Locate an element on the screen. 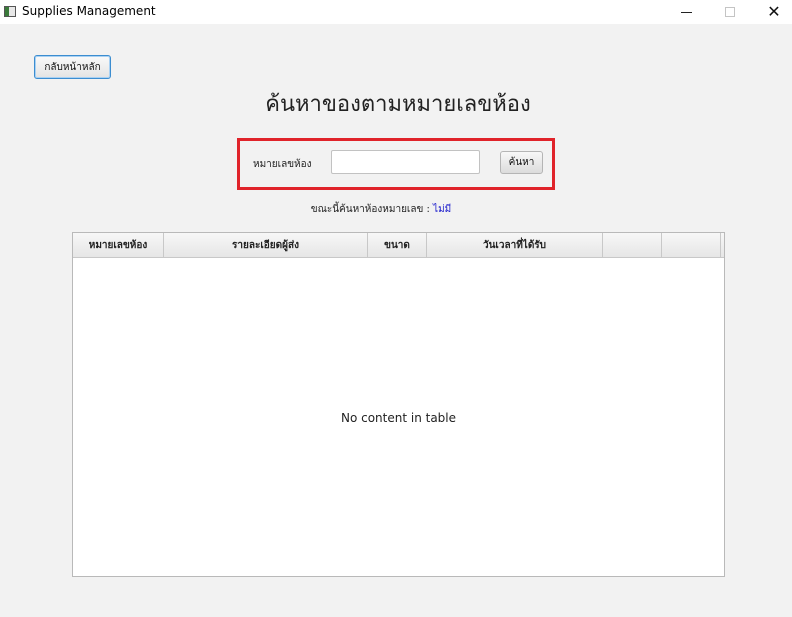 Image resolution: width=792 pixels, height=617 pixels. window-title: Supplies Management is located at coordinates (89, 11).